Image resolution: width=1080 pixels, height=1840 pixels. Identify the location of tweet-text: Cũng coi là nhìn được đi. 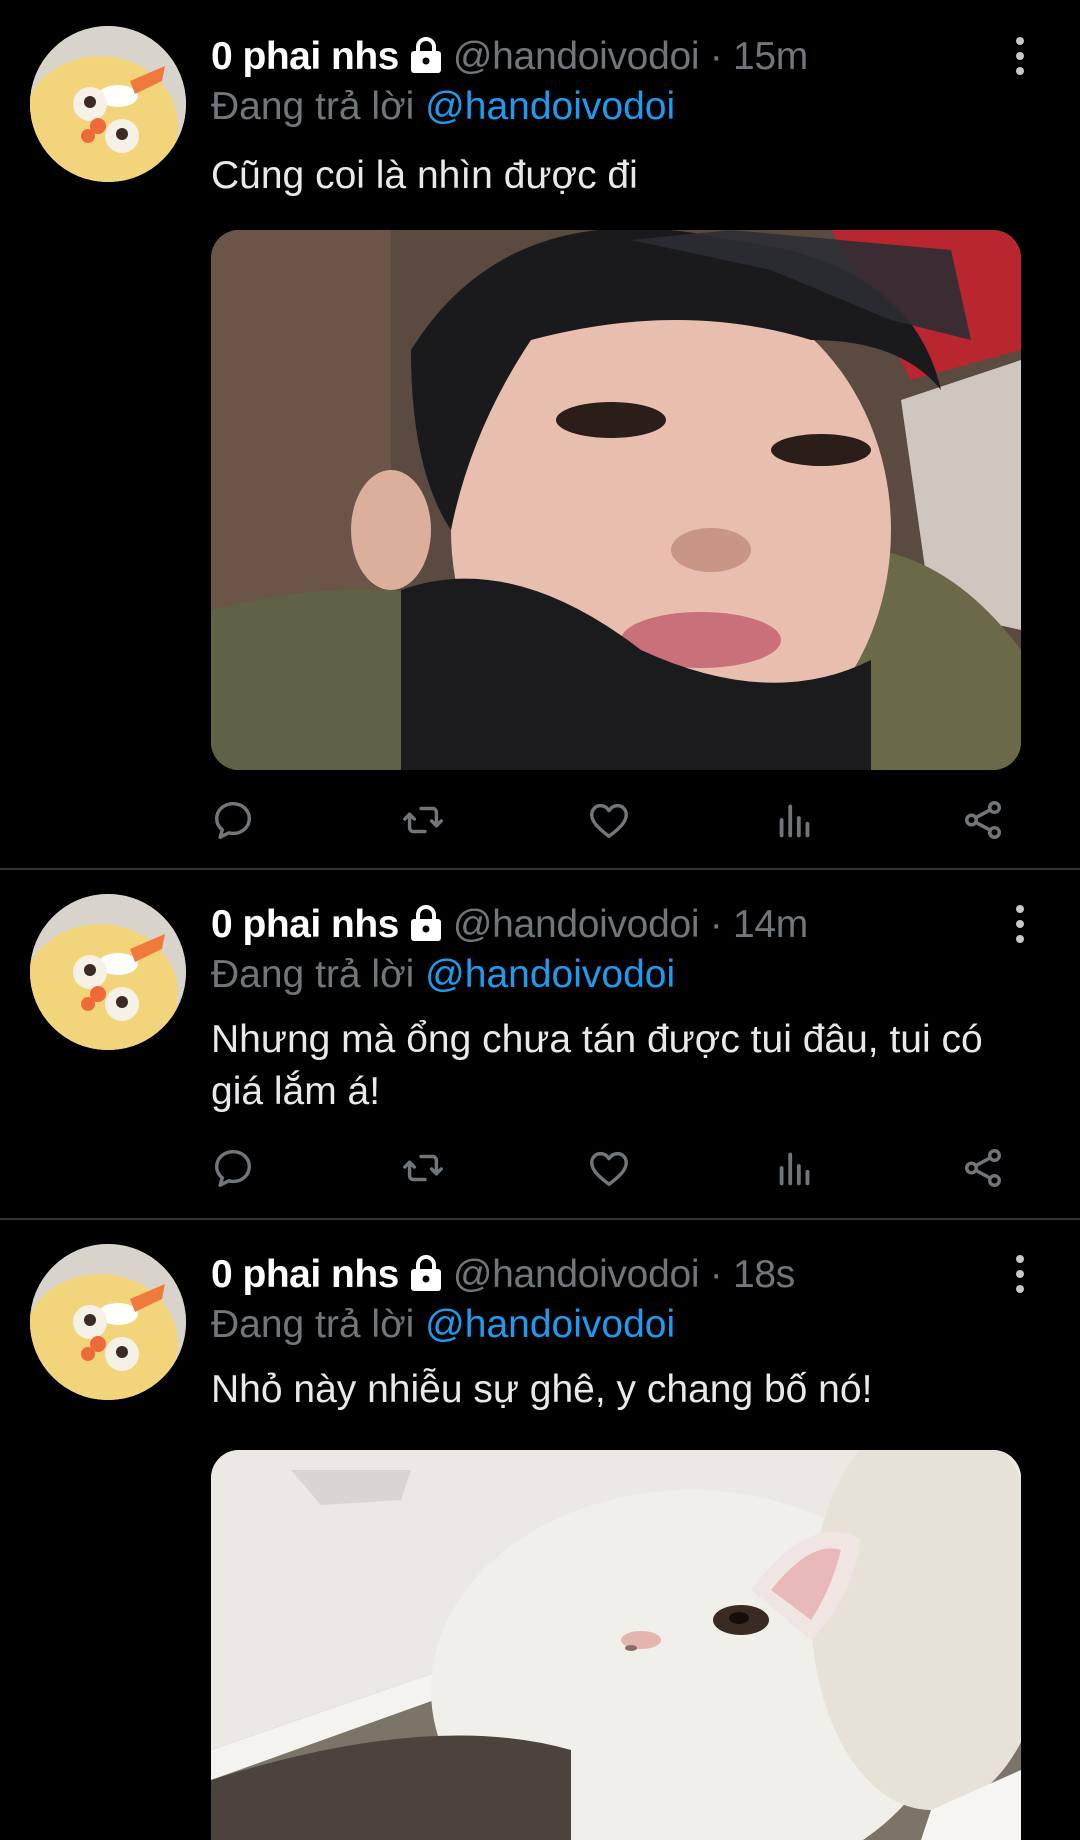
(424, 175).